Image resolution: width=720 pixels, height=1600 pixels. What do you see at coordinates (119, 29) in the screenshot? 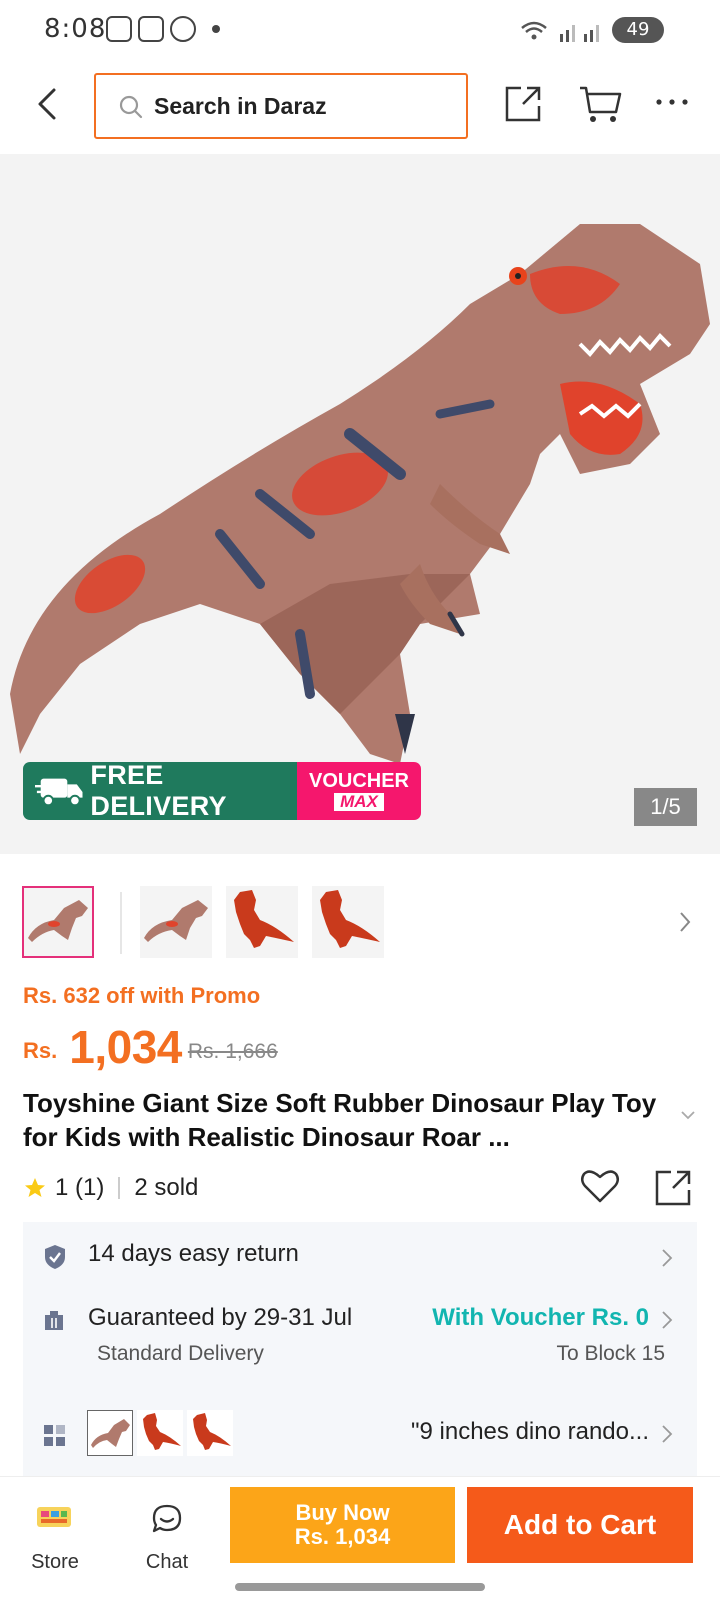
I see `screenshot-icon` at bounding box center [119, 29].